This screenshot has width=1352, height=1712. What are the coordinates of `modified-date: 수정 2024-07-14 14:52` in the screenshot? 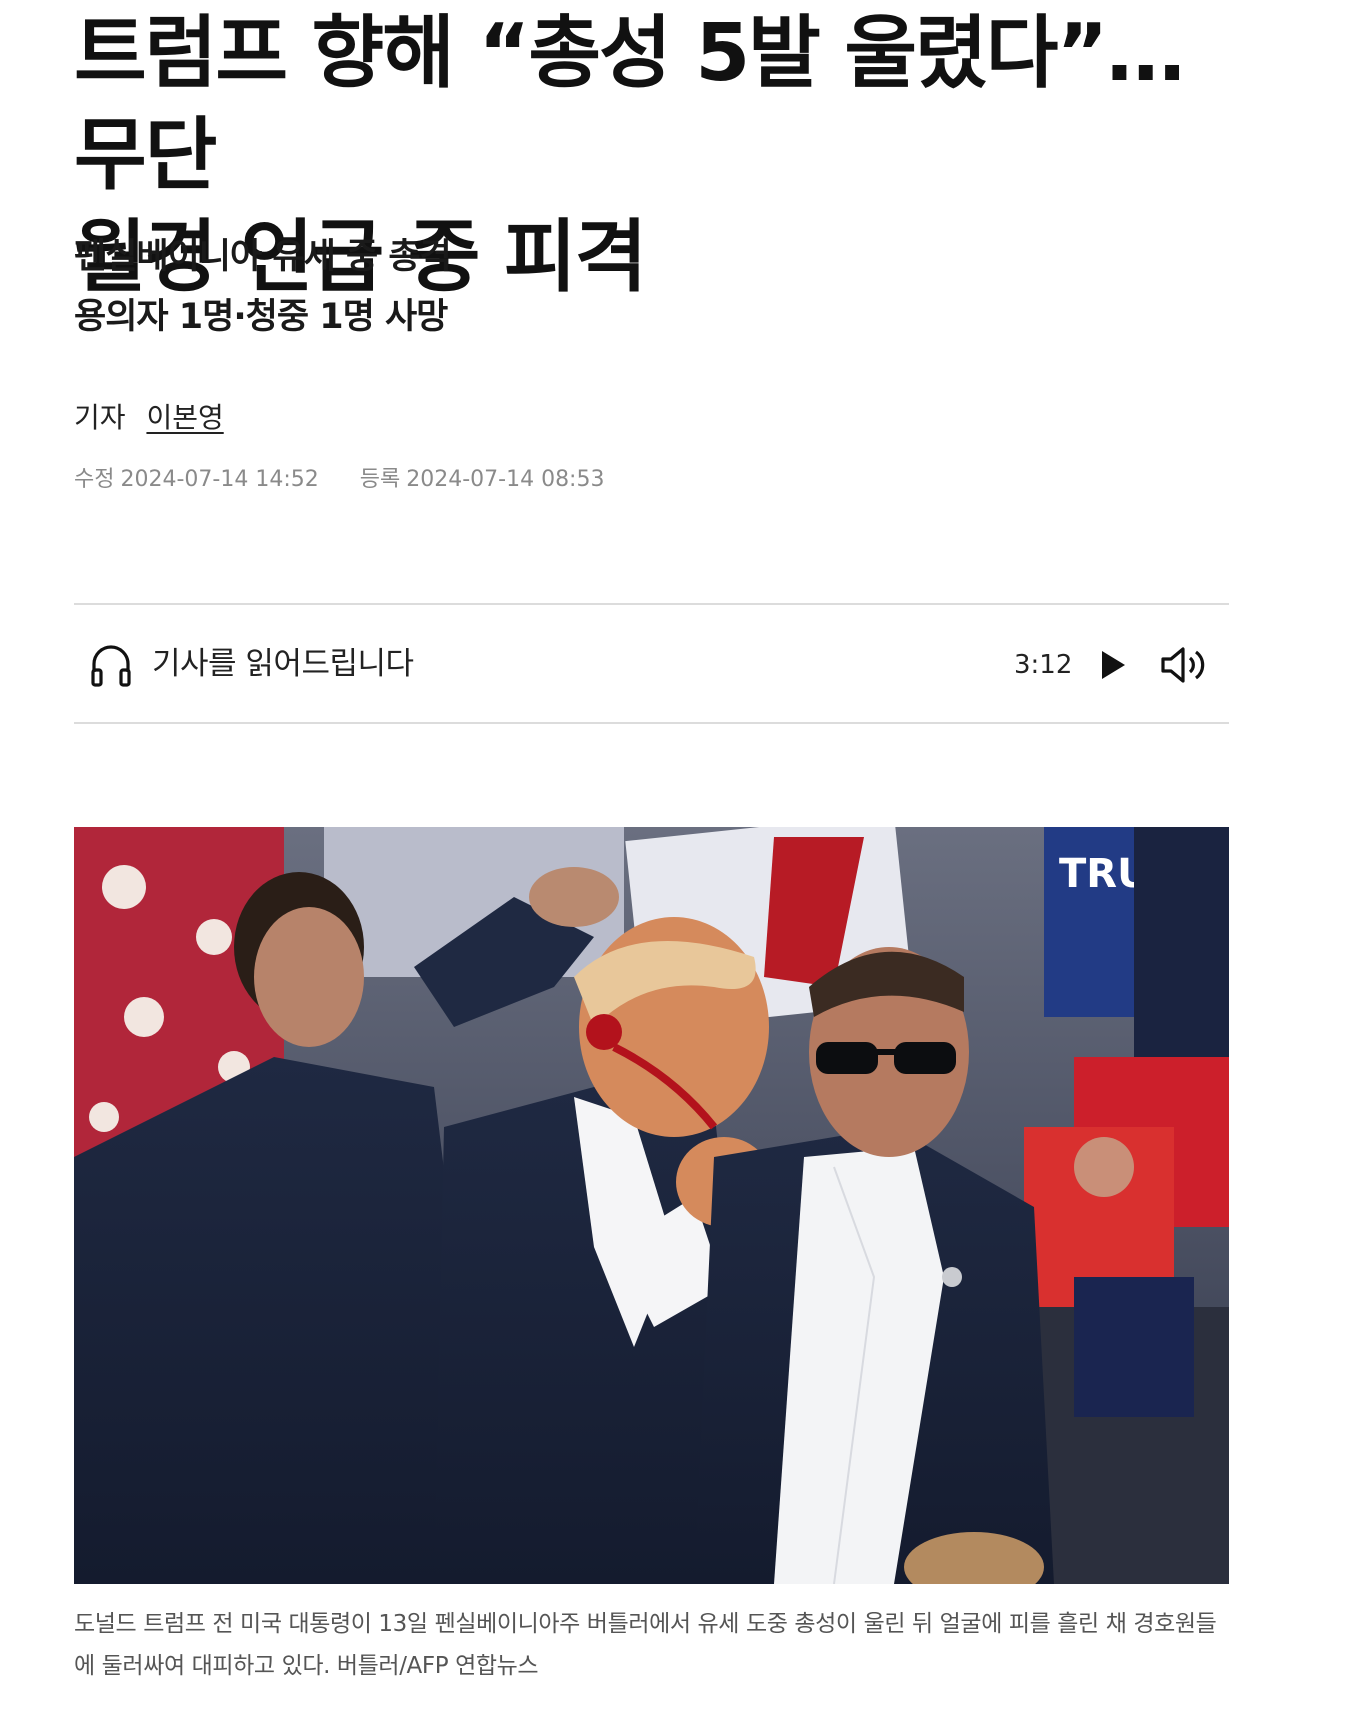 It's located at (196, 480).